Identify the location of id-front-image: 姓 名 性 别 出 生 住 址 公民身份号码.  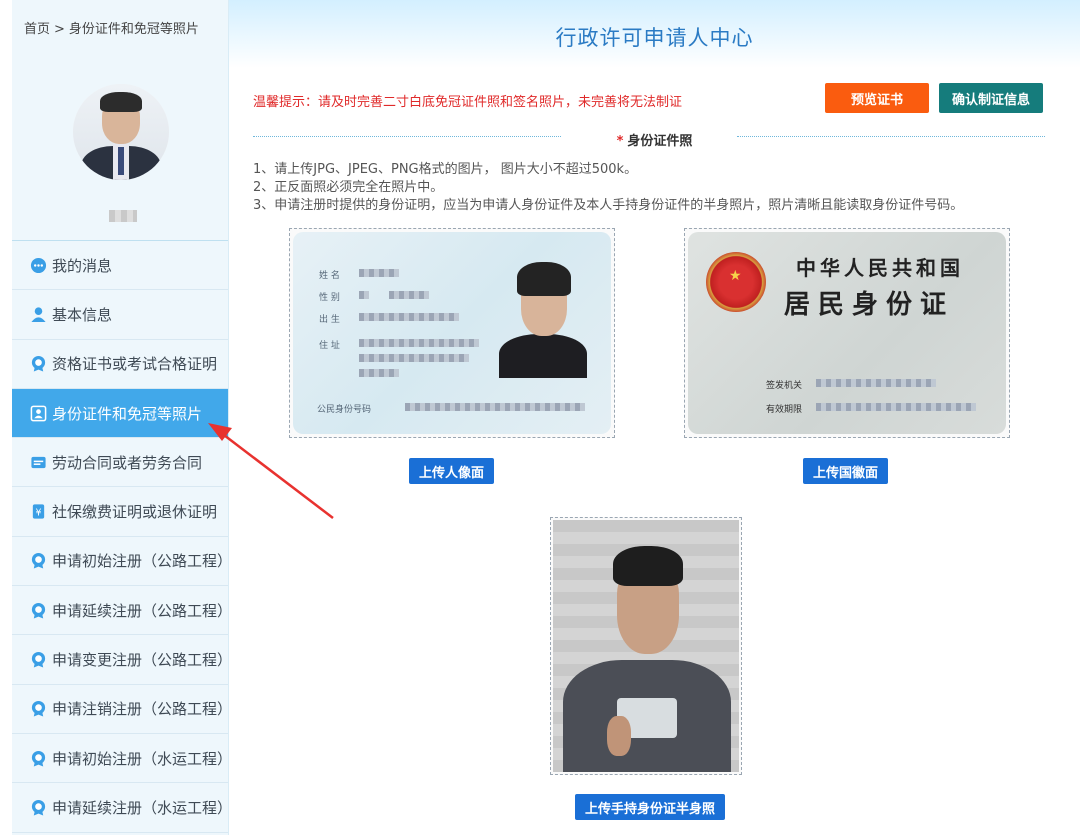
(452, 333).